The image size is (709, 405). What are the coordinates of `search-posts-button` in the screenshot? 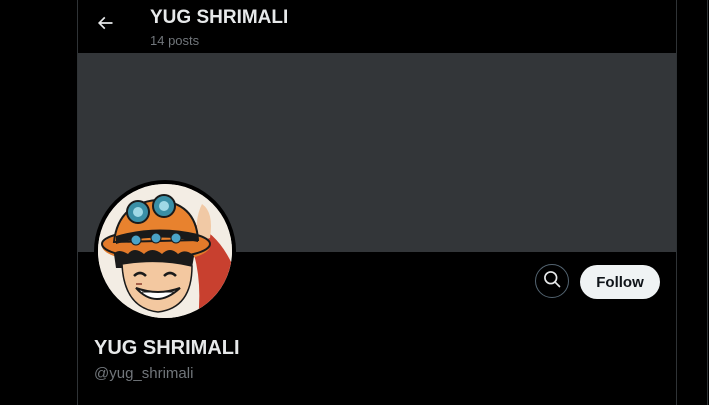 It's located at (552, 281).